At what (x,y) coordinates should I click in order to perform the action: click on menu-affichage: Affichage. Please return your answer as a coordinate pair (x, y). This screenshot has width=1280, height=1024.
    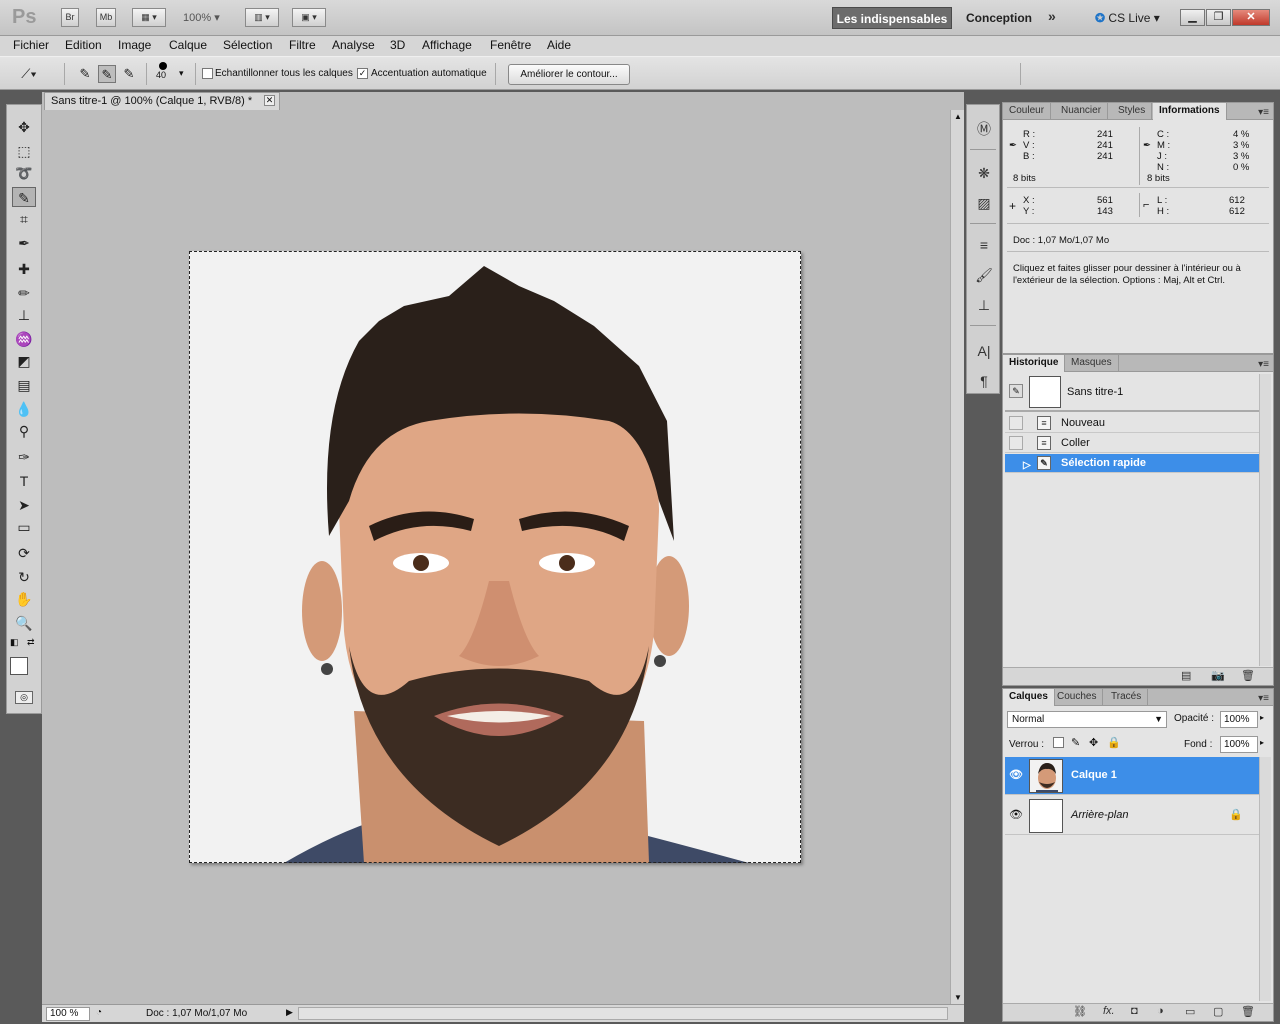
    Looking at the image, I should click on (447, 45).